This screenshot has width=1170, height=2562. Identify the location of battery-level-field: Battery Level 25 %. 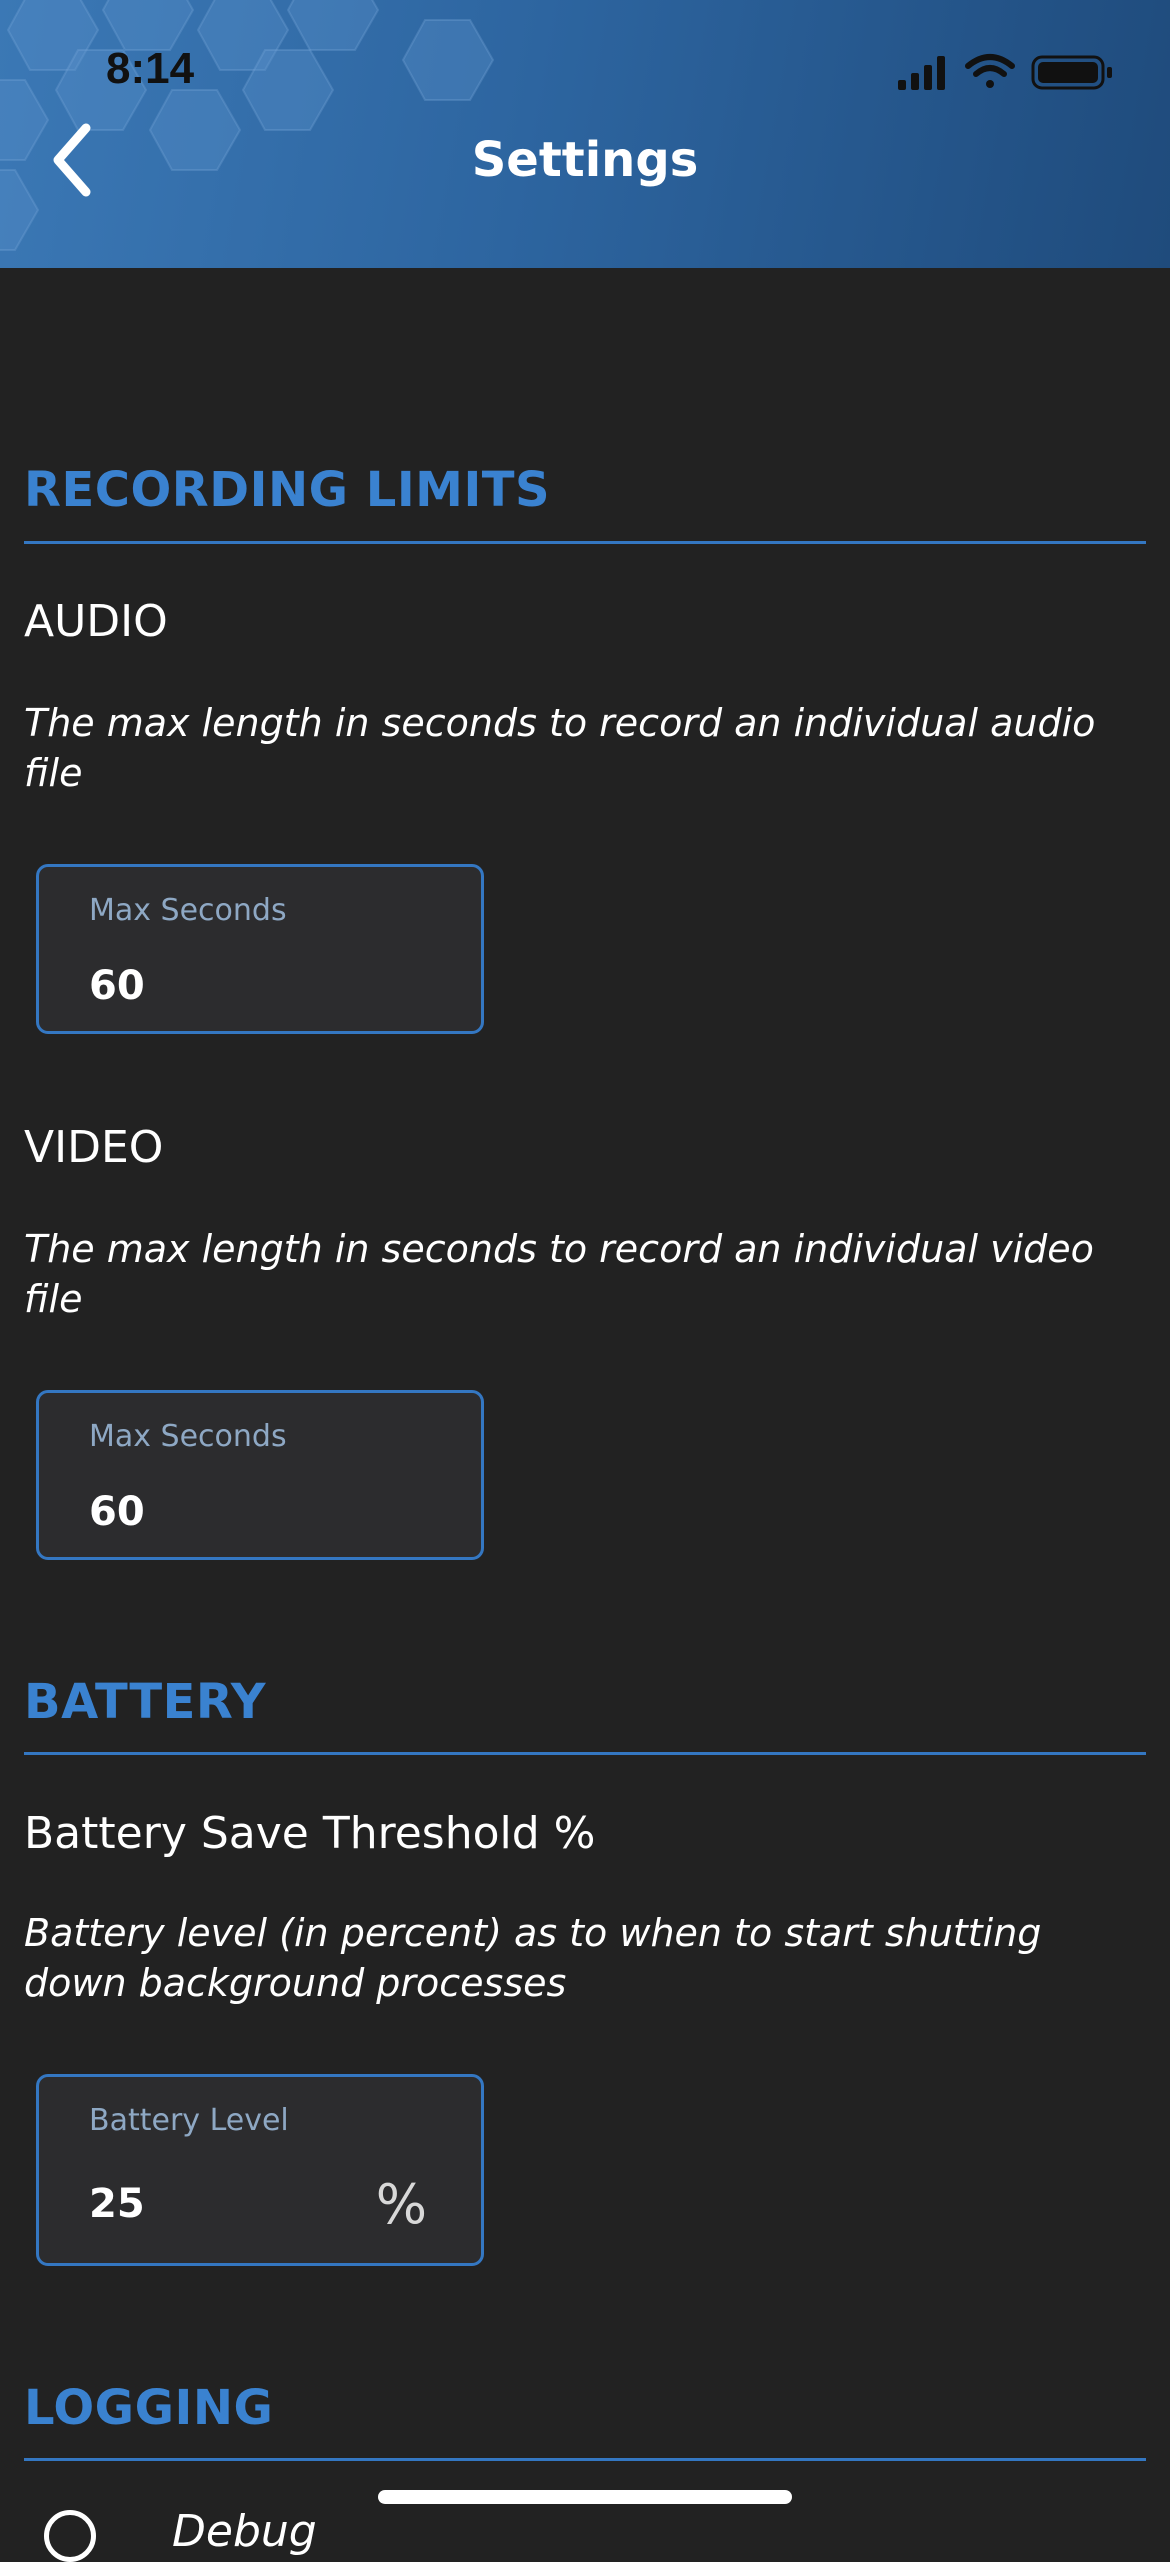
(260, 2170).